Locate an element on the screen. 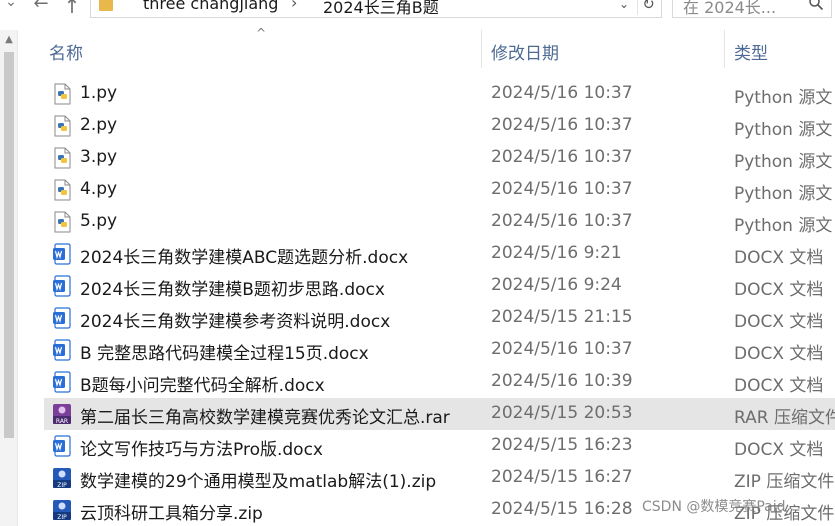  file-name: 2024长三角数学建模ABC题选题分析.docx is located at coordinates (244, 258).